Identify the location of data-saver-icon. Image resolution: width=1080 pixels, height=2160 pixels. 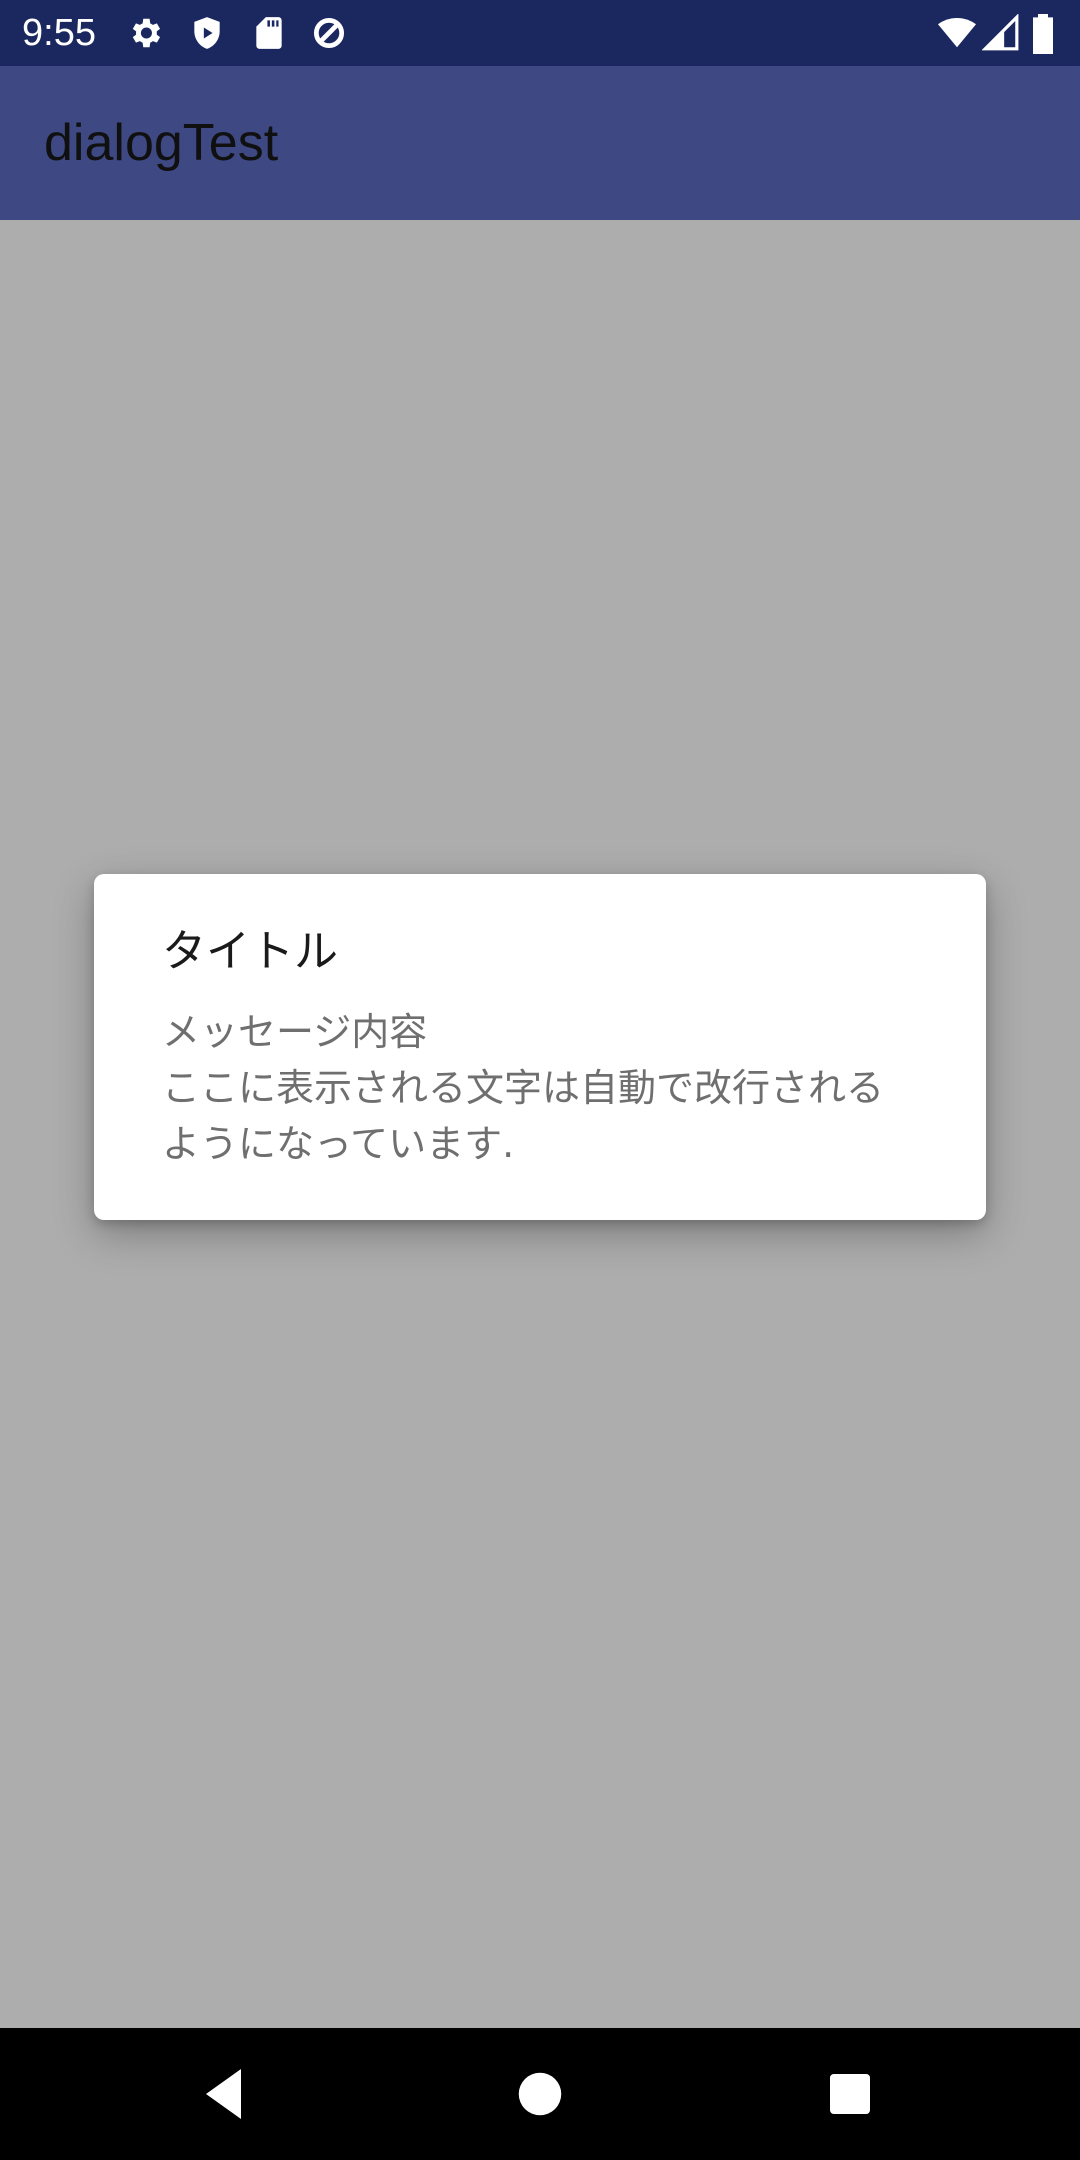
(329, 33).